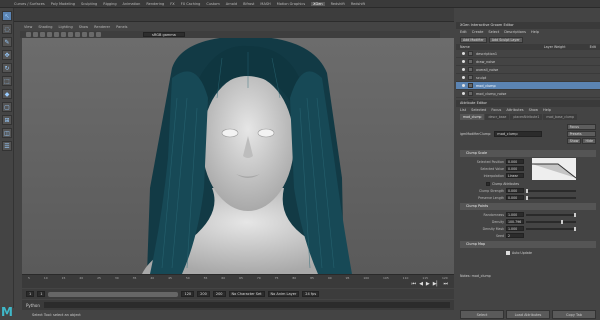 This screenshot has width=600, height=320. Describe the element at coordinates (246, 294) in the screenshot. I see `character-set-select: No Character Set` at that location.